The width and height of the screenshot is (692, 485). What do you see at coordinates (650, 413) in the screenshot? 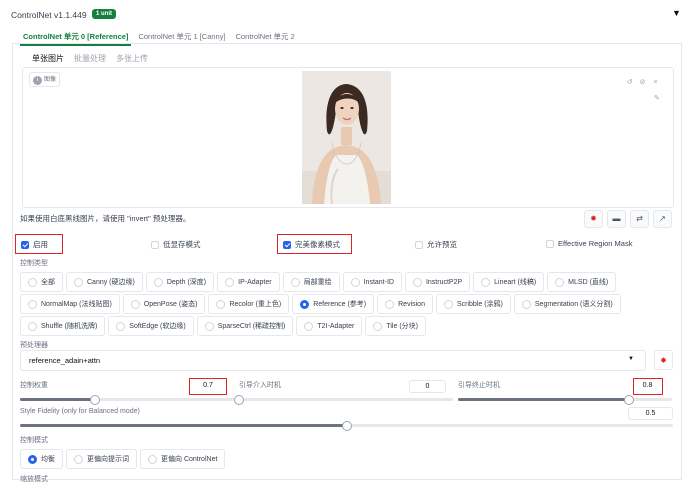
I see `fidelity-input: 0.5` at bounding box center [650, 413].